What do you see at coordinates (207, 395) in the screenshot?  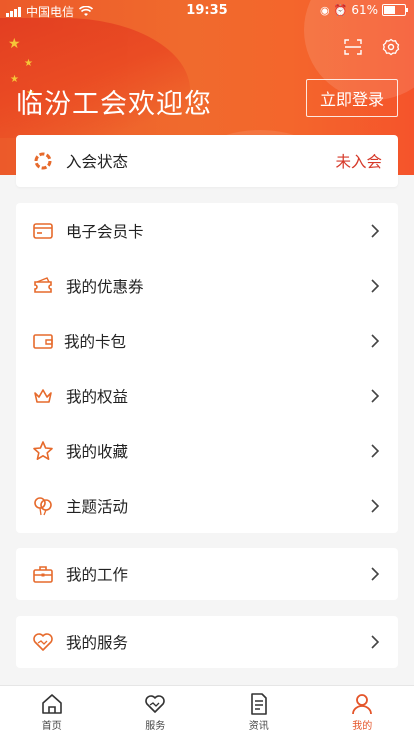 I see `menu-item-benefits: 我的权益` at bounding box center [207, 395].